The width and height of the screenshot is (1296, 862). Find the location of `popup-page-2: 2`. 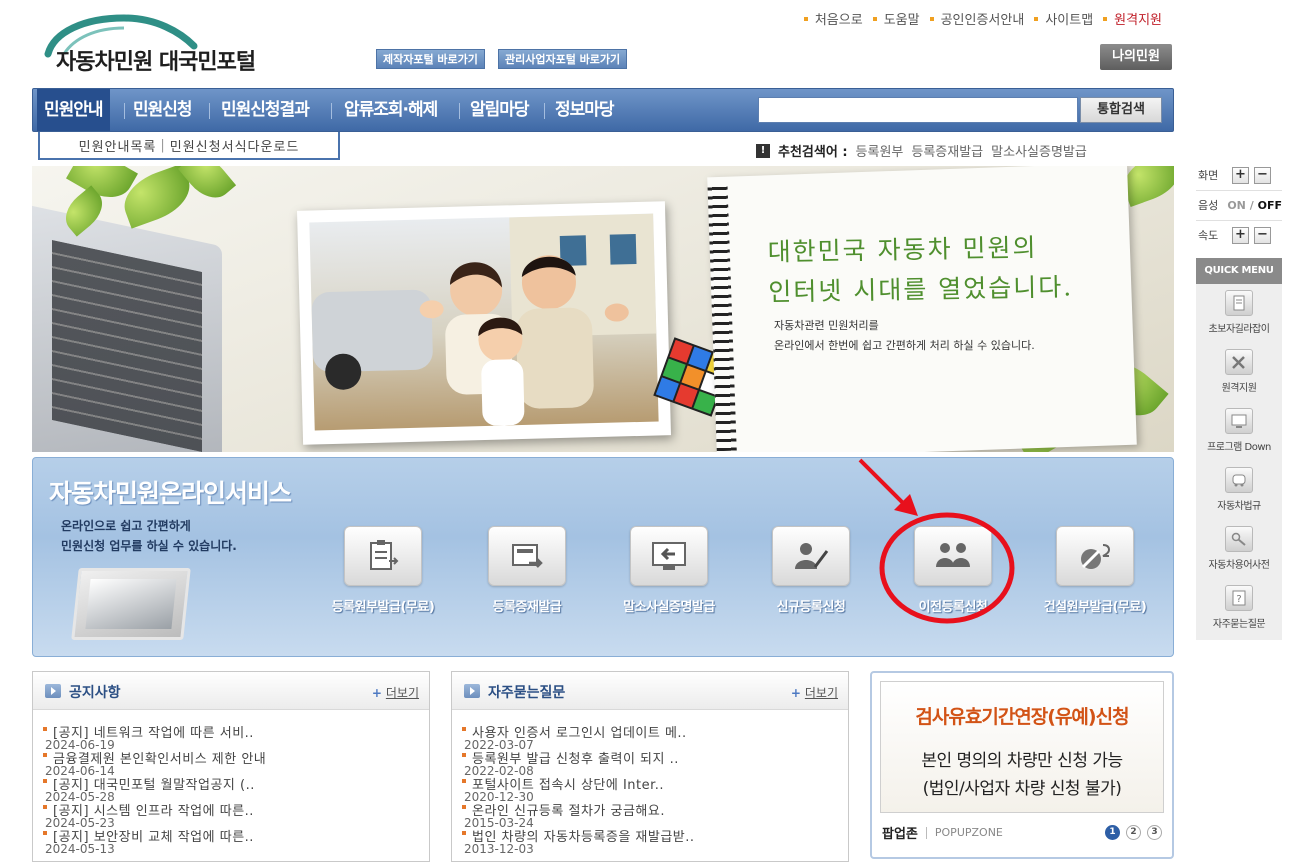

popup-page-2: 2 is located at coordinates (1133, 832).